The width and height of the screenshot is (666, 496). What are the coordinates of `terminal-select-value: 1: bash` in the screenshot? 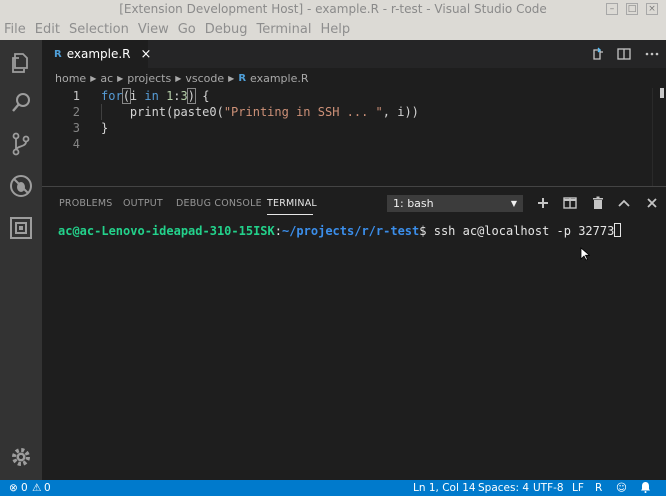 It's located at (413, 203).